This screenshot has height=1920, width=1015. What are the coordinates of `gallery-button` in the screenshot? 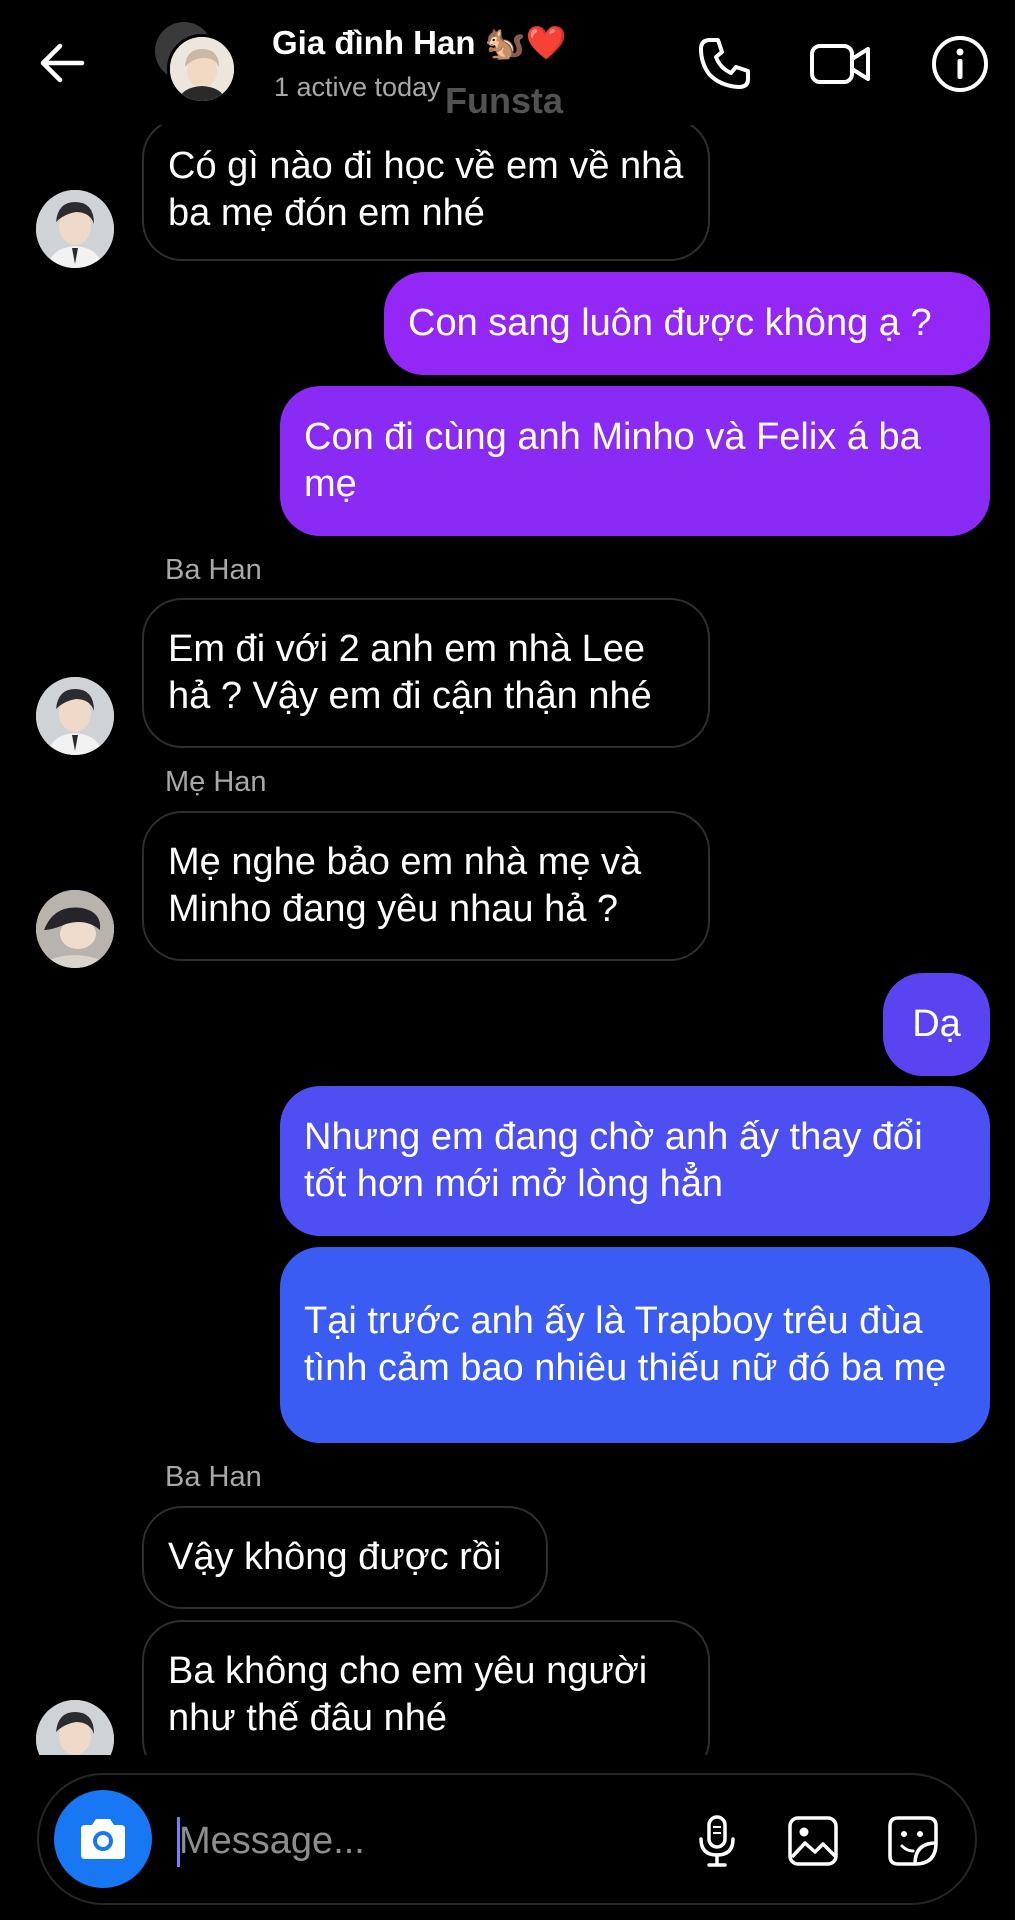 It's located at (813, 1841).